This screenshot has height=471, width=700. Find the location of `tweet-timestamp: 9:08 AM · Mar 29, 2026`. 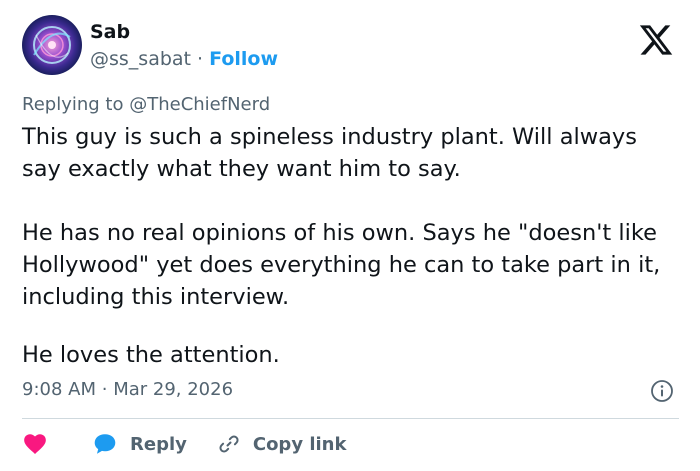

tweet-timestamp: 9:08 AM · Mar 29, 2026 is located at coordinates (127, 390).